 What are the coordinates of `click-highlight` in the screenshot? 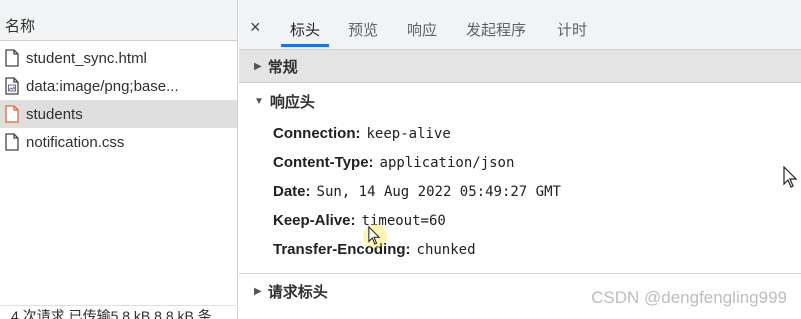 It's located at (375, 236).